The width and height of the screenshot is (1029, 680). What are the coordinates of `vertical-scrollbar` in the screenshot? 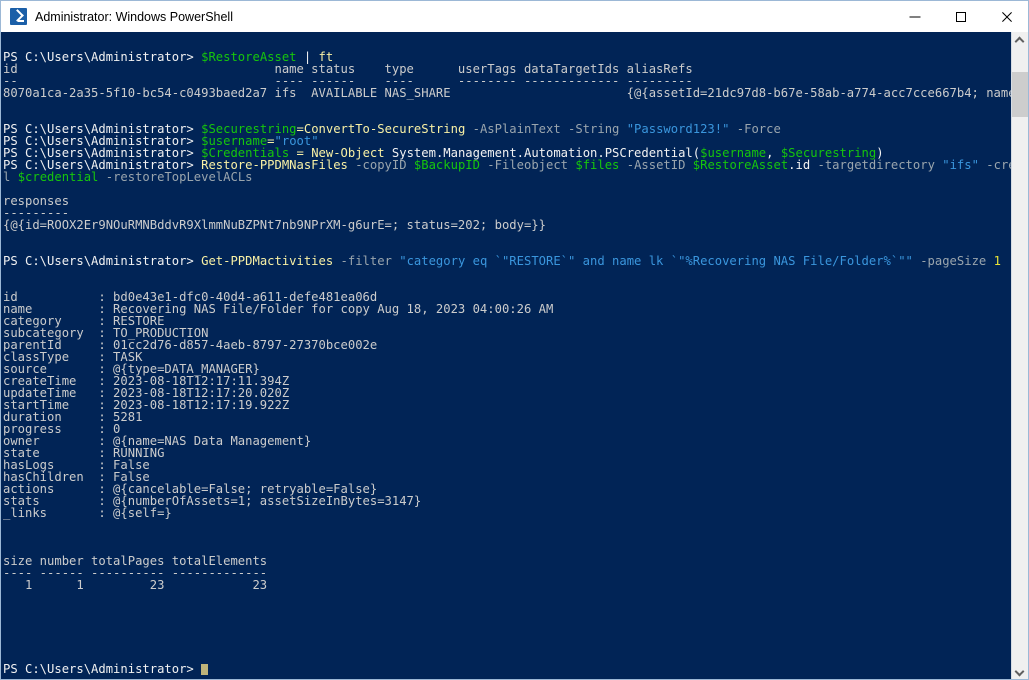 It's located at (1019, 355).